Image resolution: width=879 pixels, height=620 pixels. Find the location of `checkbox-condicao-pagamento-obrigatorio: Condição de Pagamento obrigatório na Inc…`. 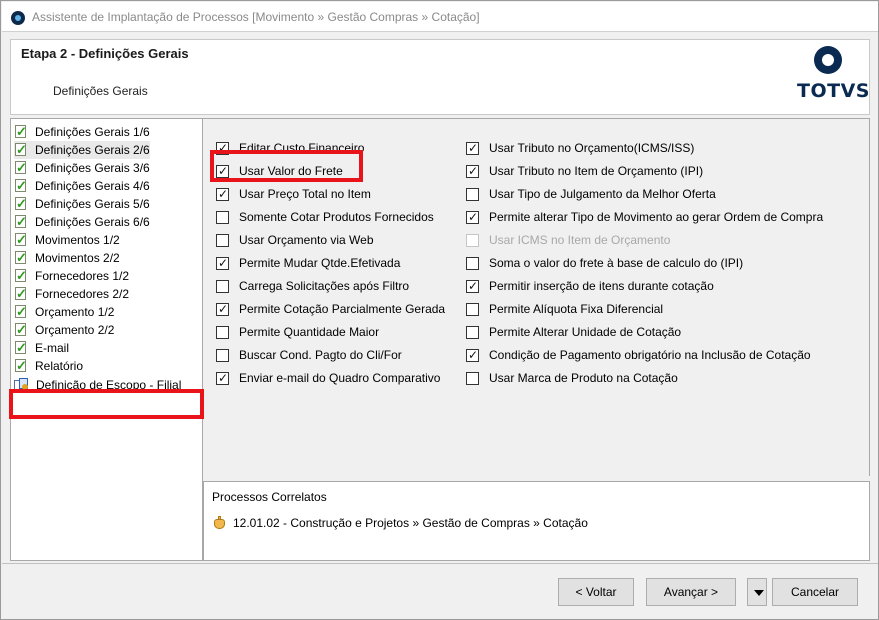

checkbox-condicao-pagamento-obrigatorio: Condição de Pagamento obrigatório na Inc… is located at coordinates (638, 355).